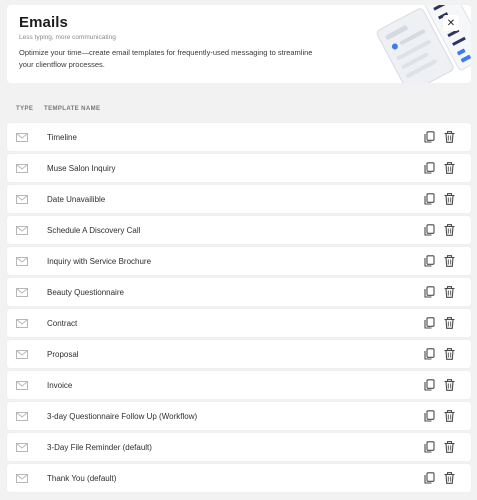  What do you see at coordinates (239, 416) in the screenshot?
I see `table-row: 3-day Questionnaire Follow Up (Workflow)` at bounding box center [239, 416].